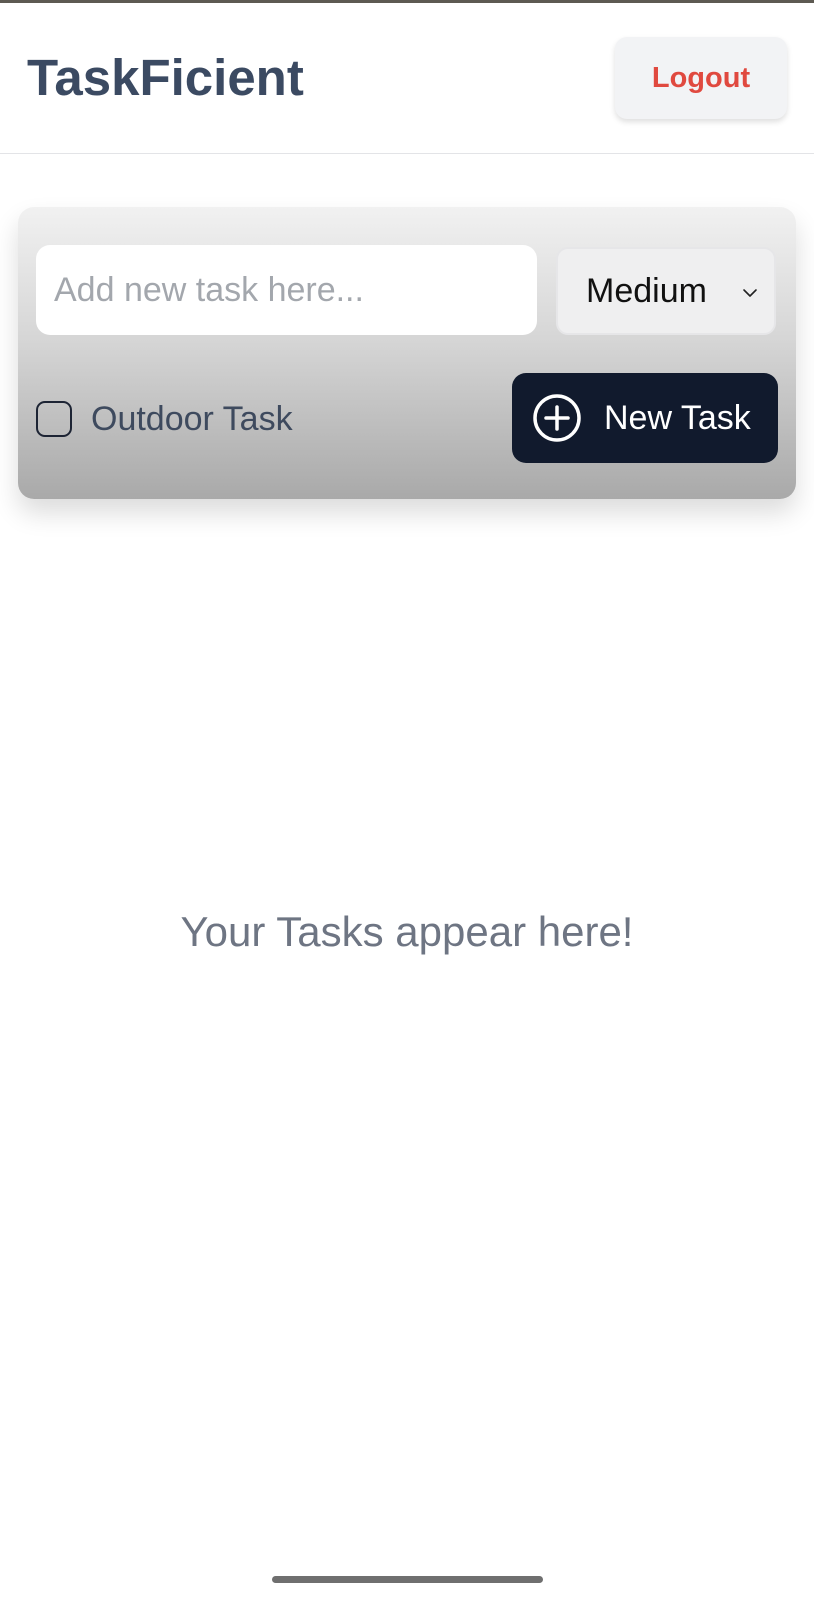 The image size is (814, 1600). What do you see at coordinates (677, 417) in the screenshot?
I see `new-task-label: New Task` at bounding box center [677, 417].